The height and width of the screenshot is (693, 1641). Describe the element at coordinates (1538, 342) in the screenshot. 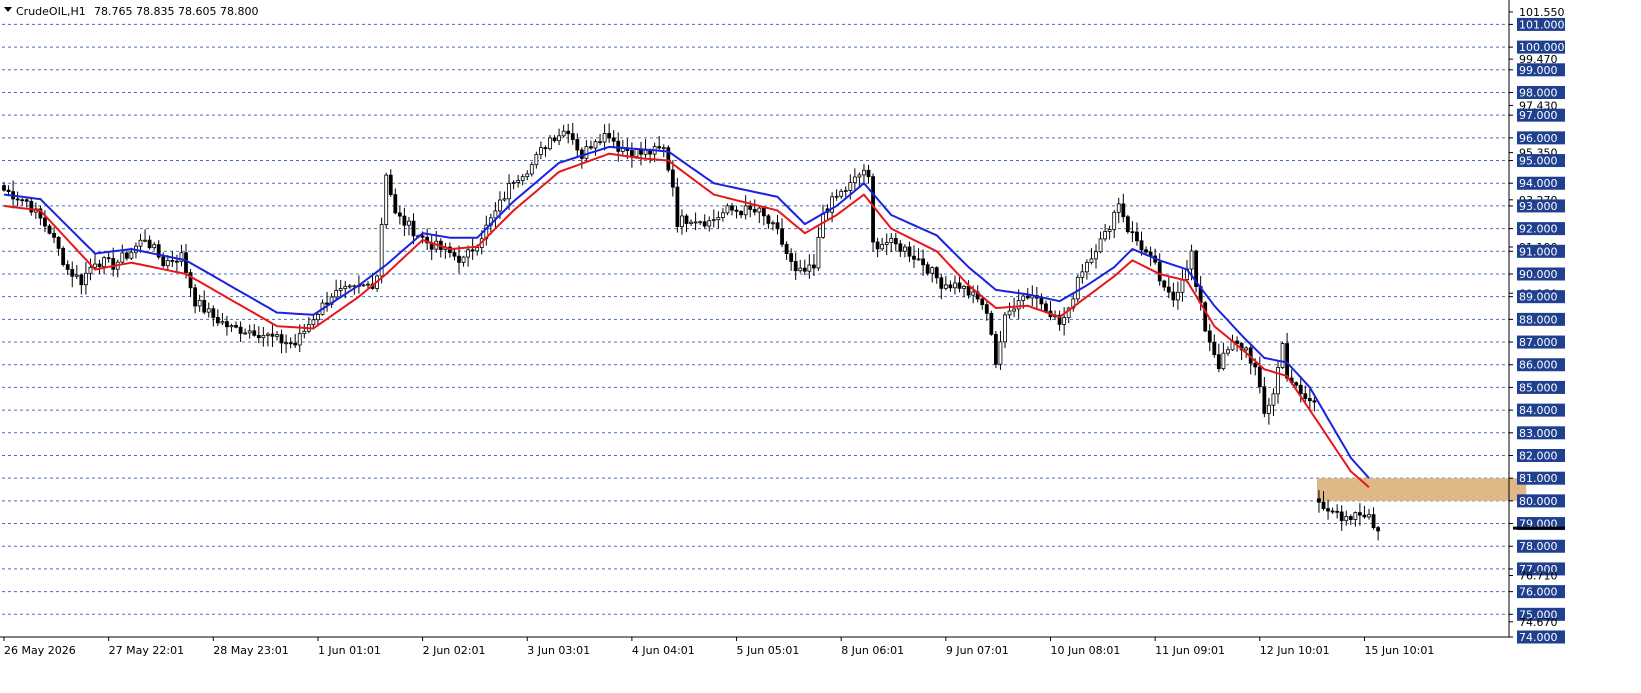

I see `price-tick-label: 87.000` at that location.